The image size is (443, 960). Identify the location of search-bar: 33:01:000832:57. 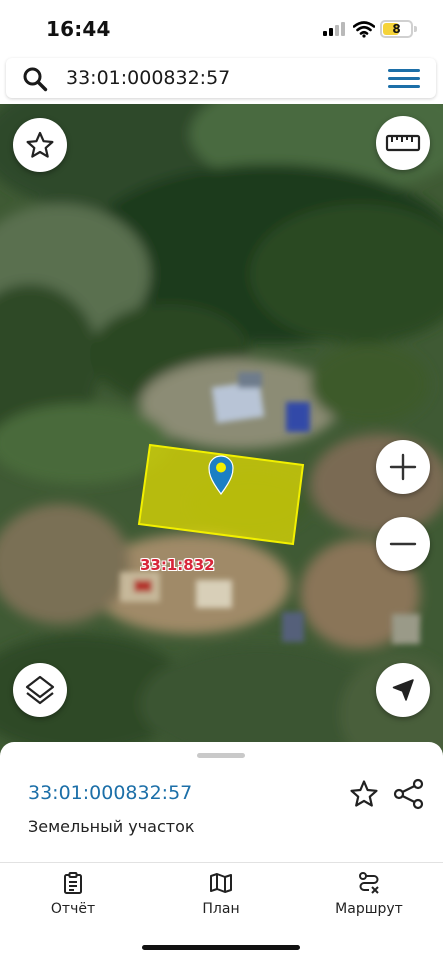
(221, 78).